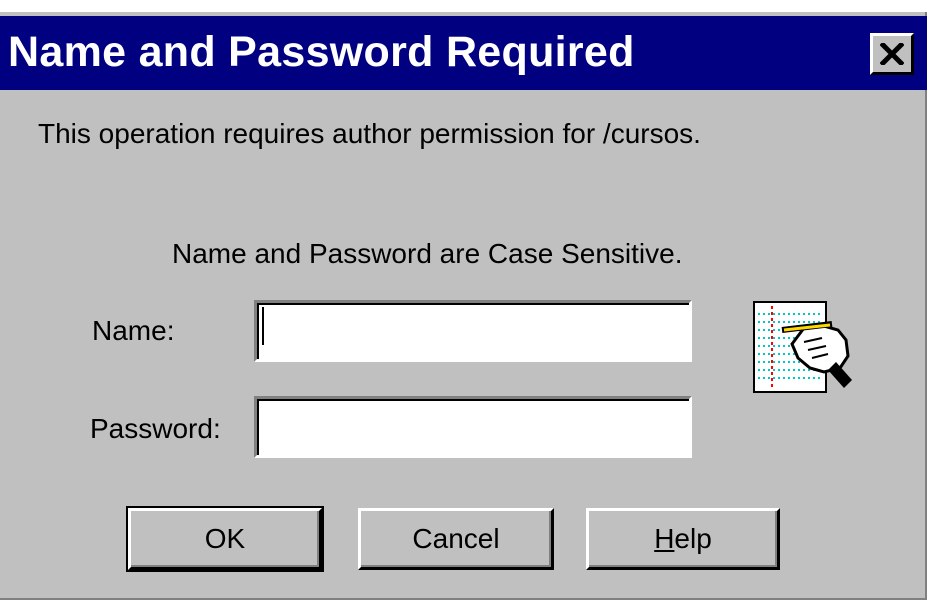  Describe the element at coordinates (263, 326) in the screenshot. I see `text-caret` at that location.